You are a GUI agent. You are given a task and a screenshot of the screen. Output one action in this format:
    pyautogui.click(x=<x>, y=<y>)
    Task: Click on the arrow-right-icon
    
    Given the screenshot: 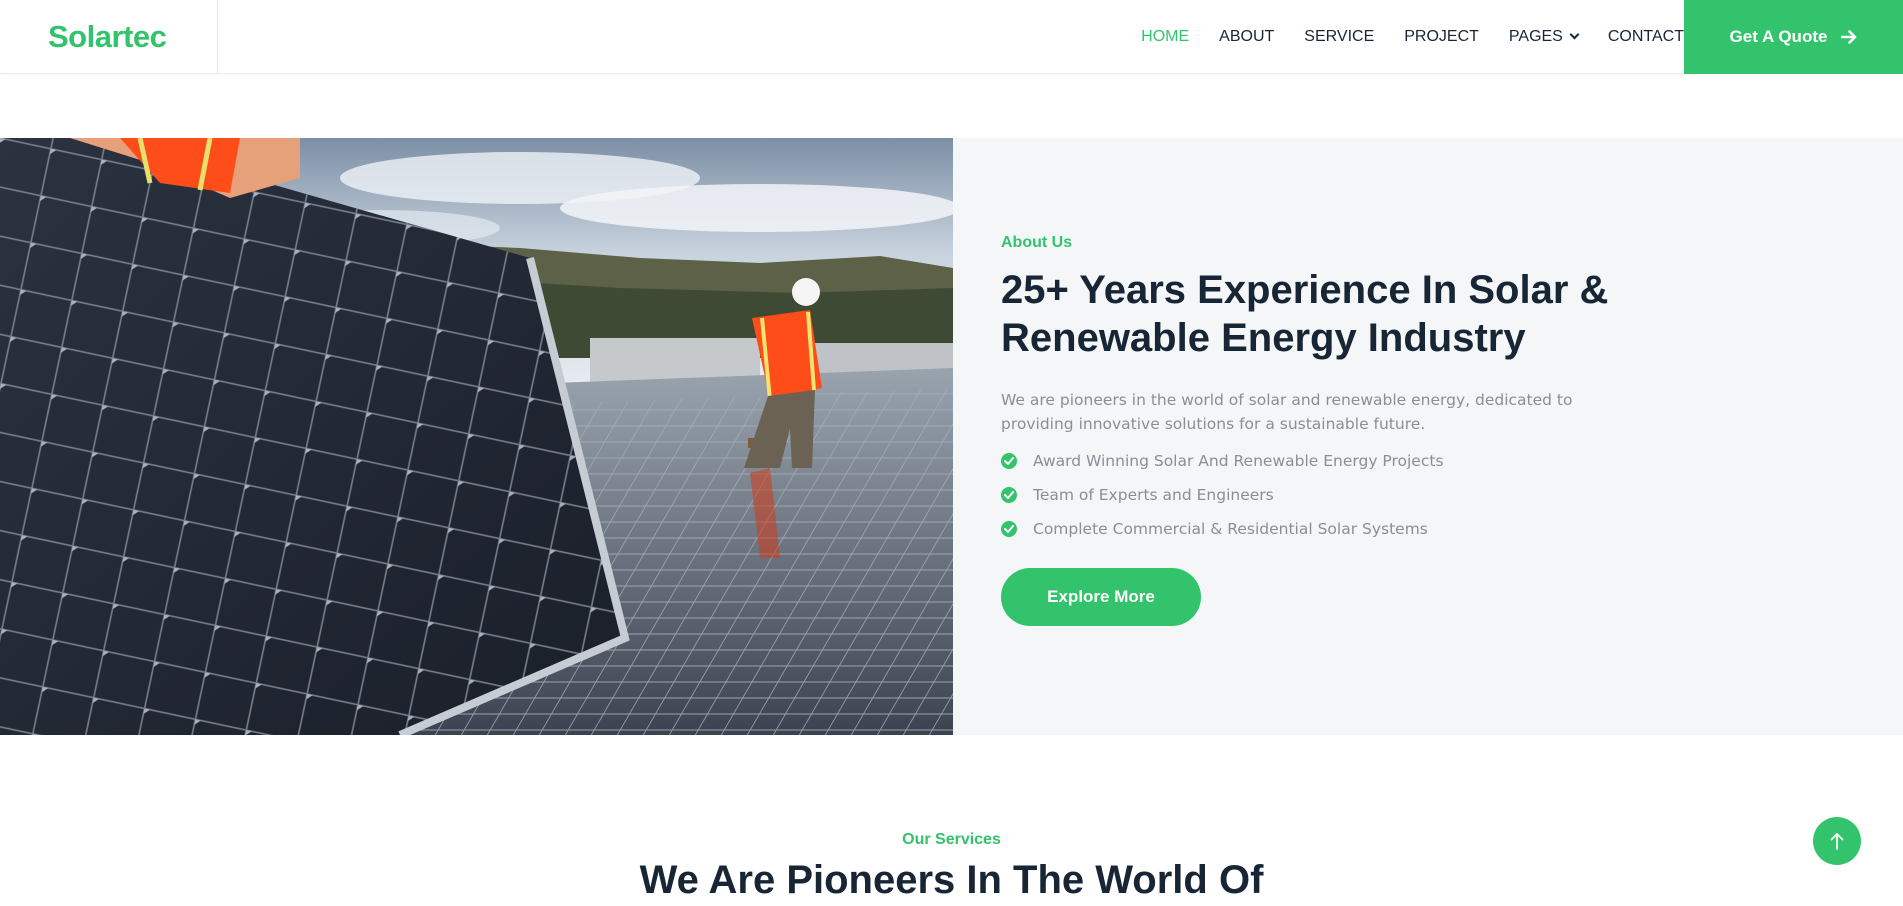 What is the action you would take?
    pyautogui.click(x=1849, y=37)
    